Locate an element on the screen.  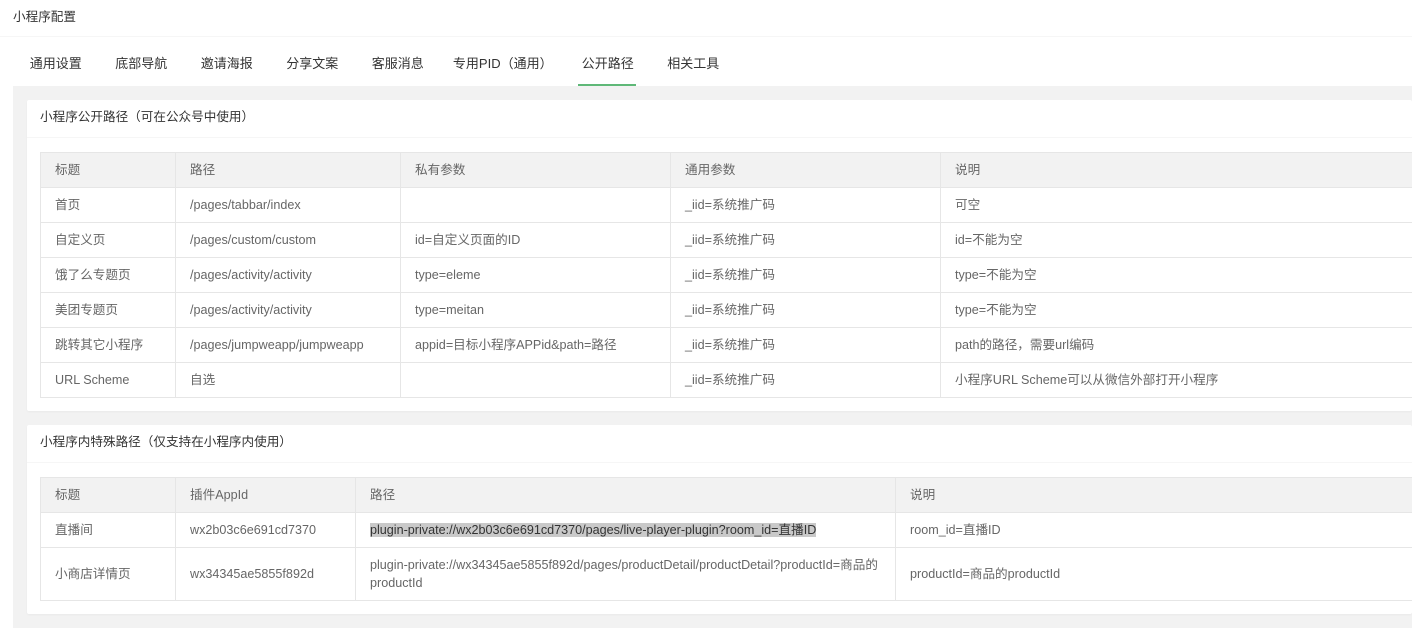
cell-description: productId=商品的productId is located at coordinates (1153, 574).